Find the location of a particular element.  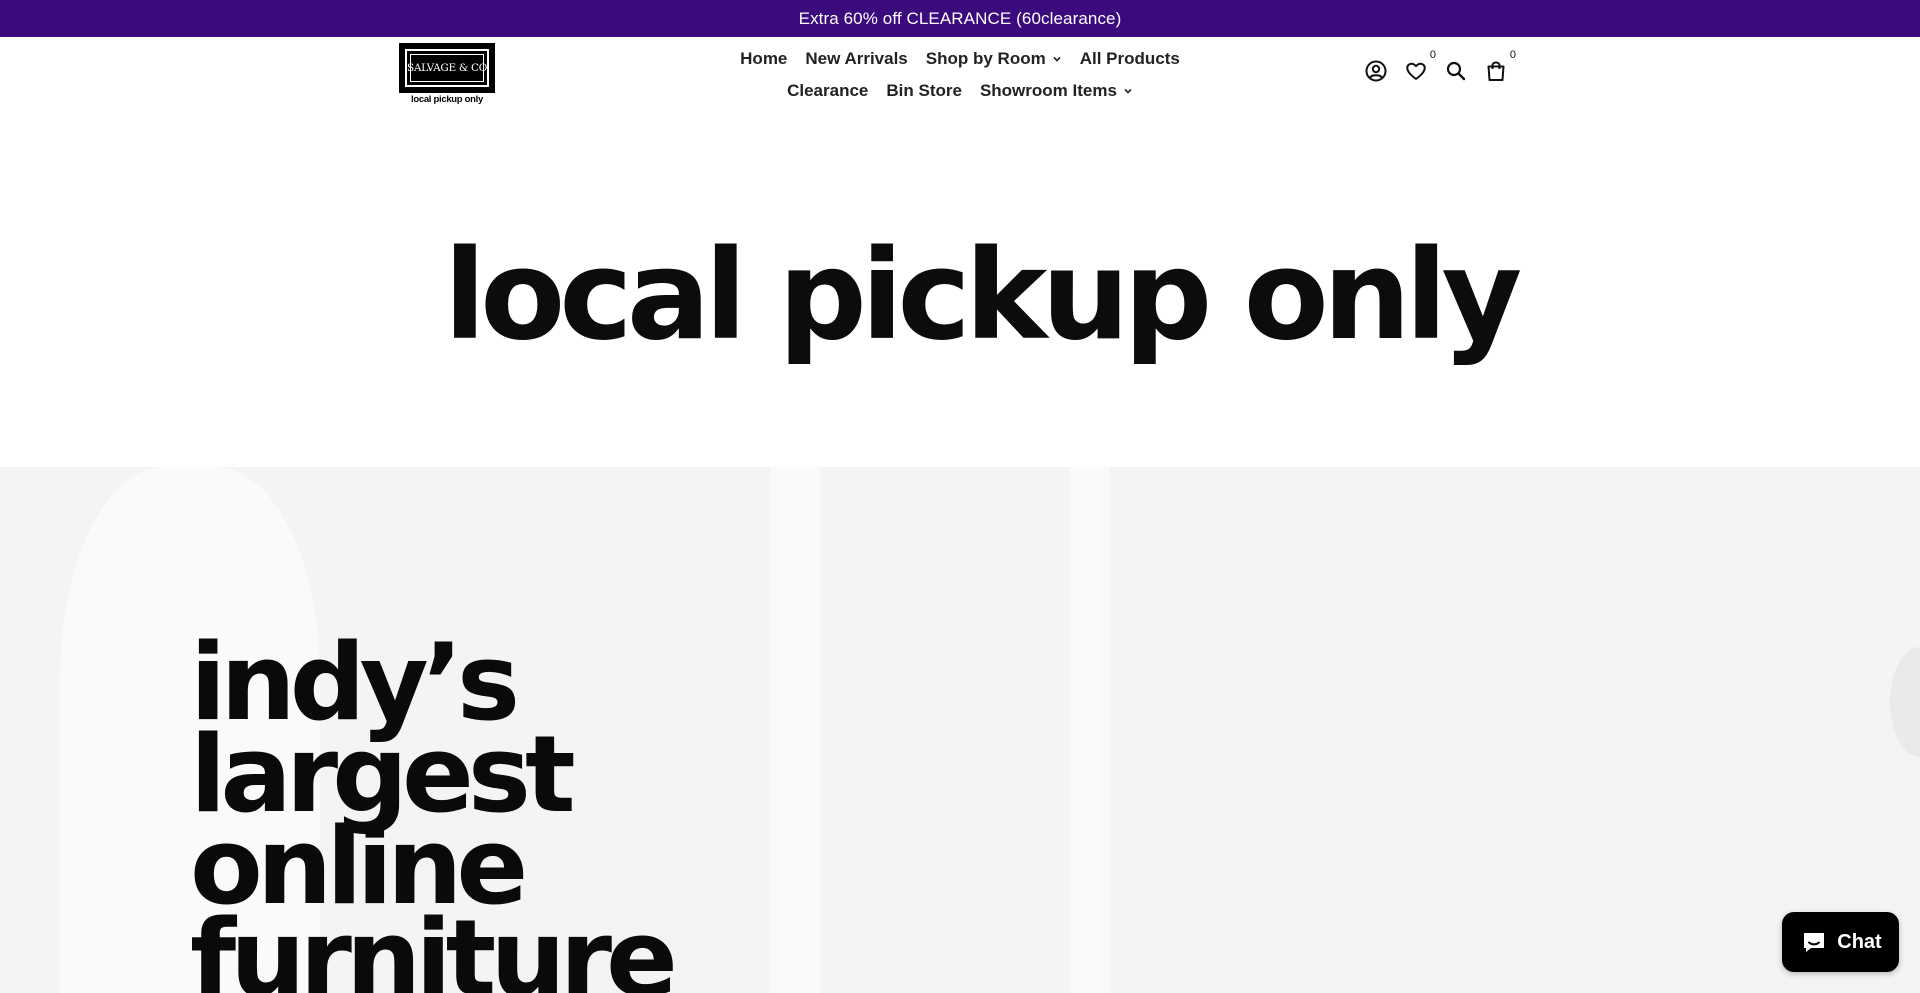

heart-icon is located at coordinates (1416, 71).